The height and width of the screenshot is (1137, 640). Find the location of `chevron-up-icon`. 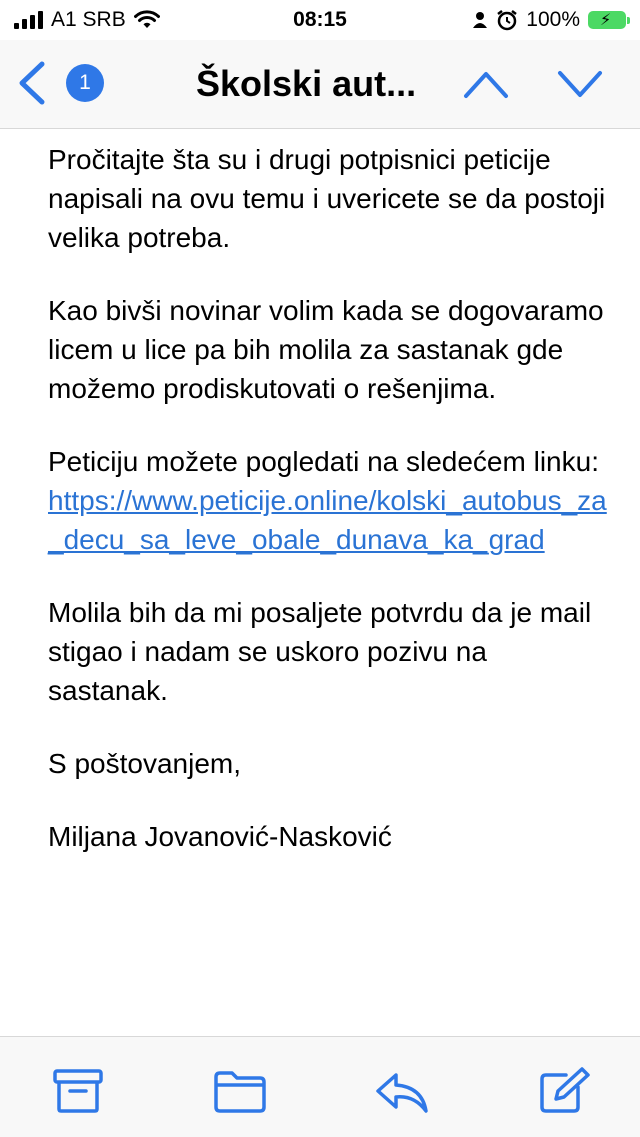

chevron-up-icon is located at coordinates (486, 84).